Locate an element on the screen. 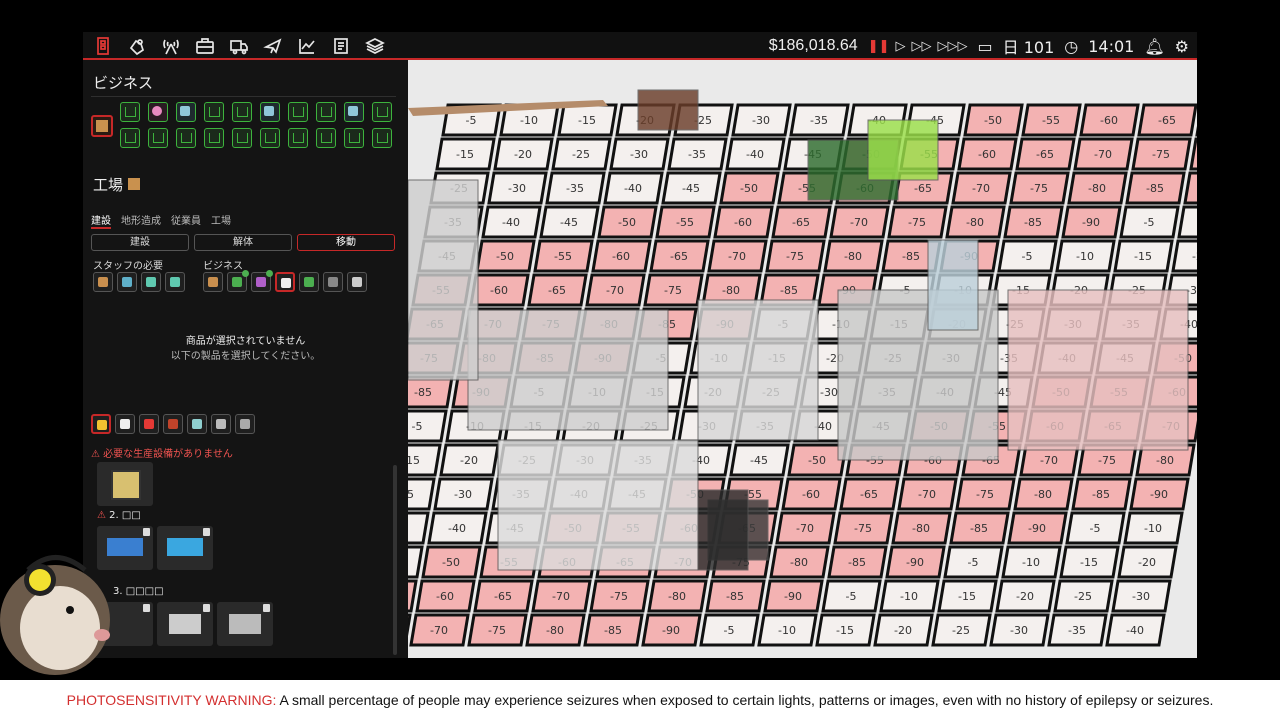 This screenshot has height=720, width=1280. truck-icon is located at coordinates (239, 46).